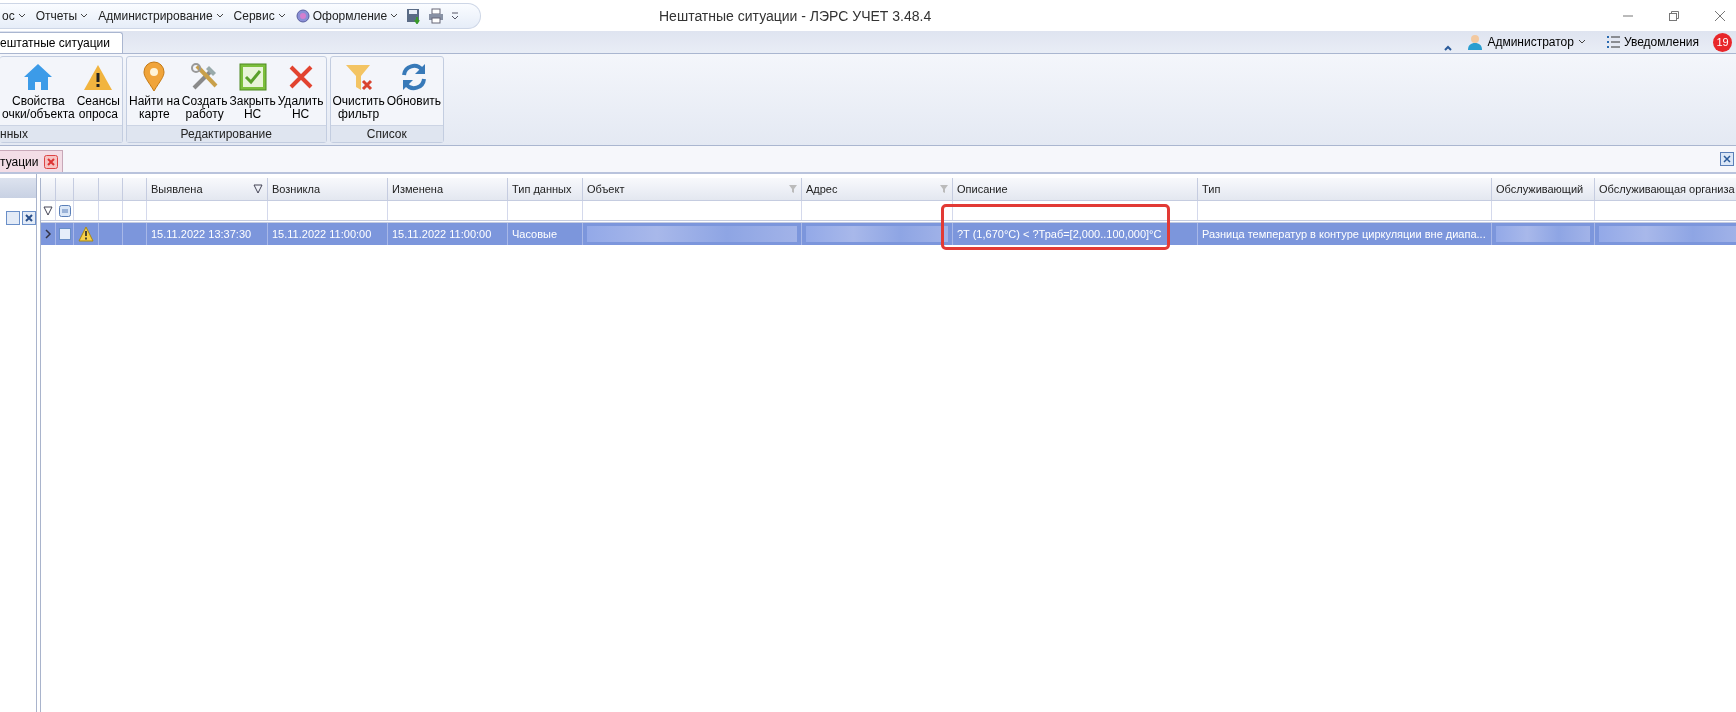 The height and width of the screenshot is (712, 1736). What do you see at coordinates (1612, 42) in the screenshot?
I see `list-icon` at bounding box center [1612, 42].